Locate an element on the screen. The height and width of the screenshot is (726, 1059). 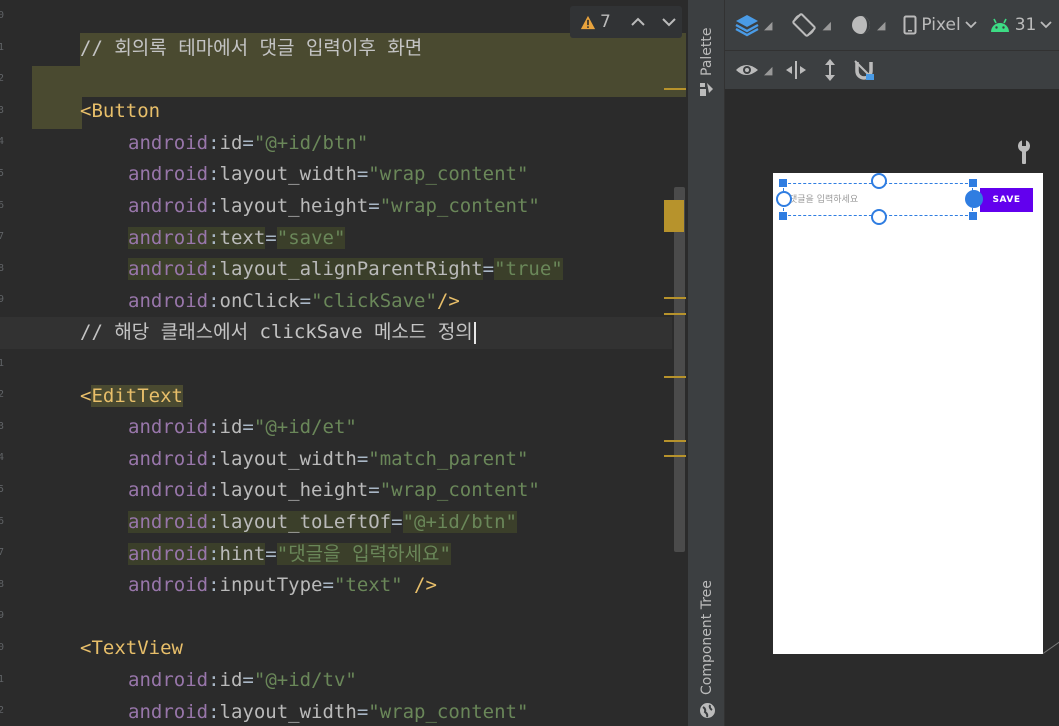
previous-warning-button is located at coordinates (638, 22).